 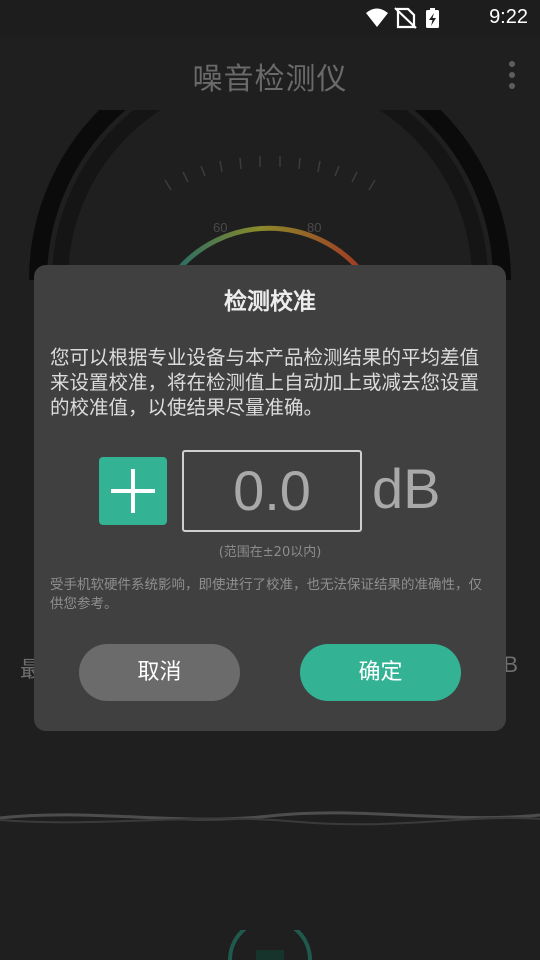 I want to click on no-sim-icon, so click(x=405, y=18).